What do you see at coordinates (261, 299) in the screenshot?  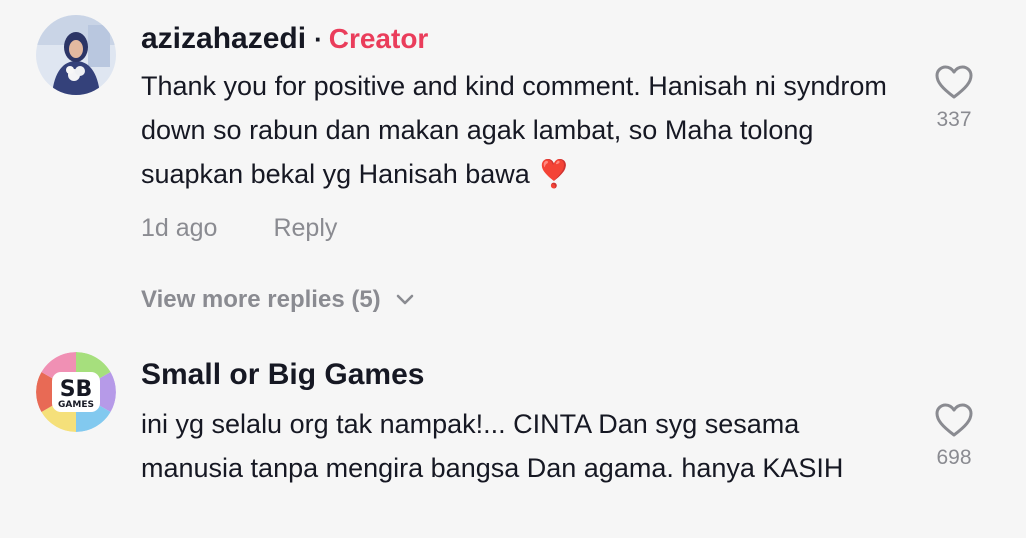 I see `view-more-replies-label: View more replies (5)` at bounding box center [261, 299].